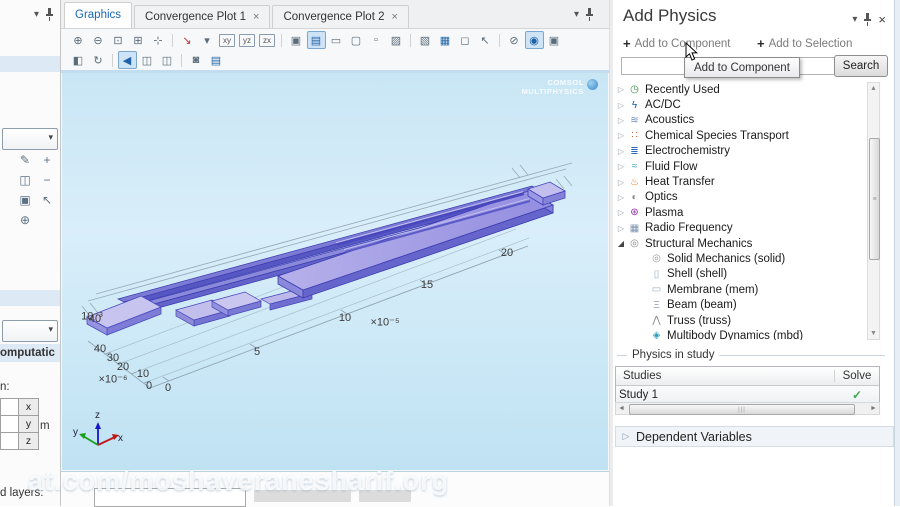 The height and width of the screenshot is (507, 900). I want to click on popout-window-icon: ▣, so click(554, 40).